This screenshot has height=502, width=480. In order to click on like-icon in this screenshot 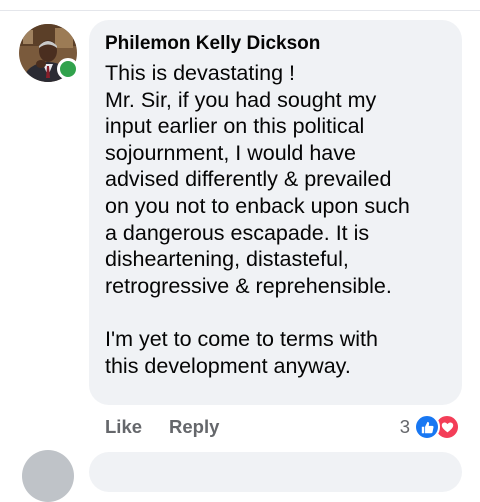, I will do `click(427, 427)`.